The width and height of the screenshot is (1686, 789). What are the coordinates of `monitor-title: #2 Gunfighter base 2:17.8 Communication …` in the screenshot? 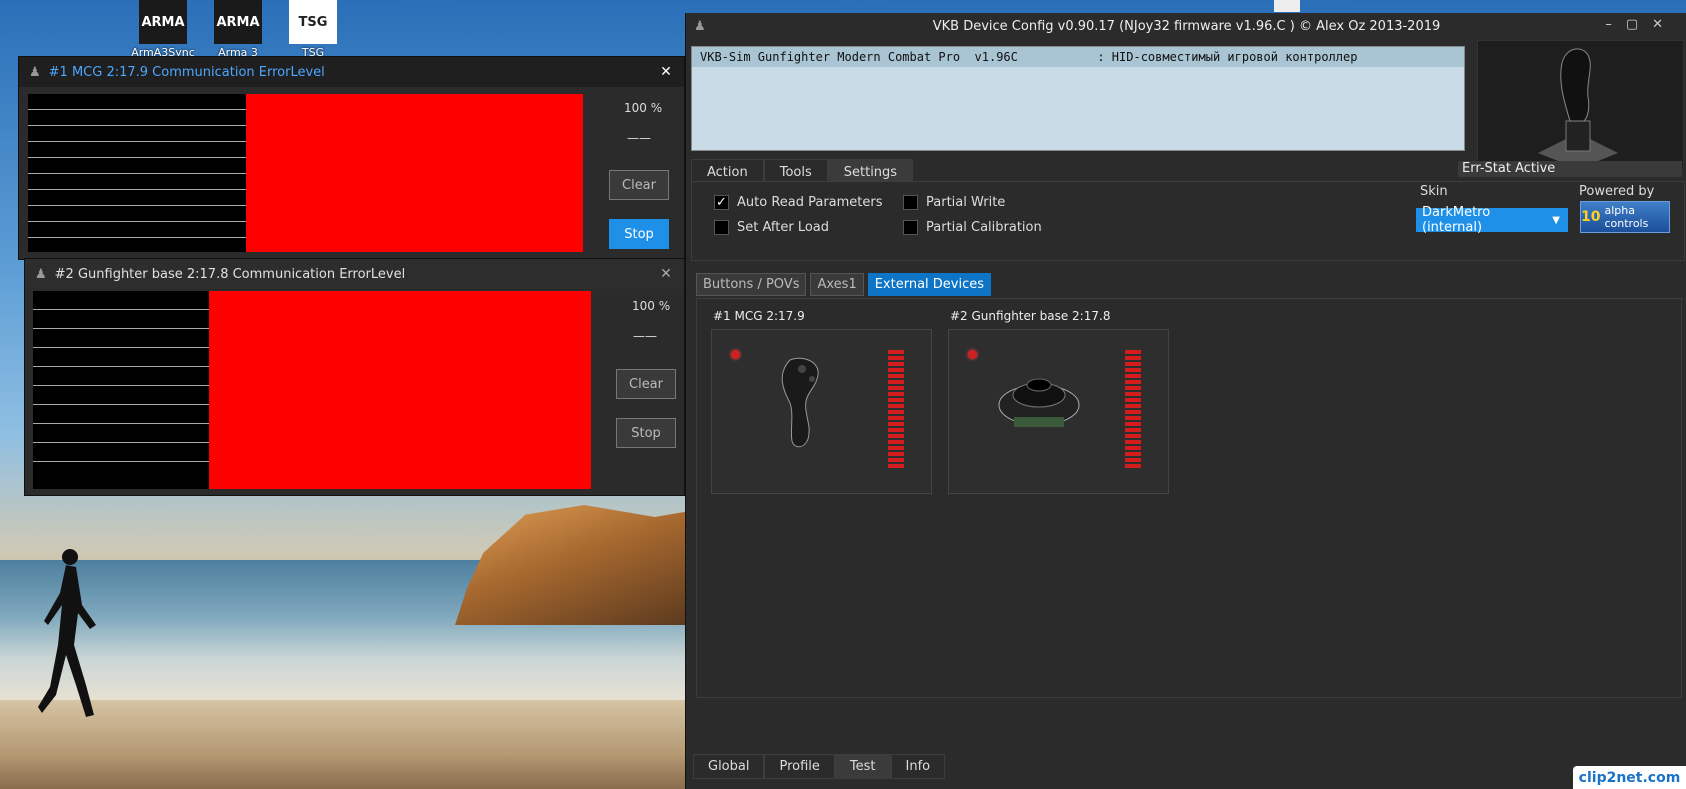 It's located at (230, 274).